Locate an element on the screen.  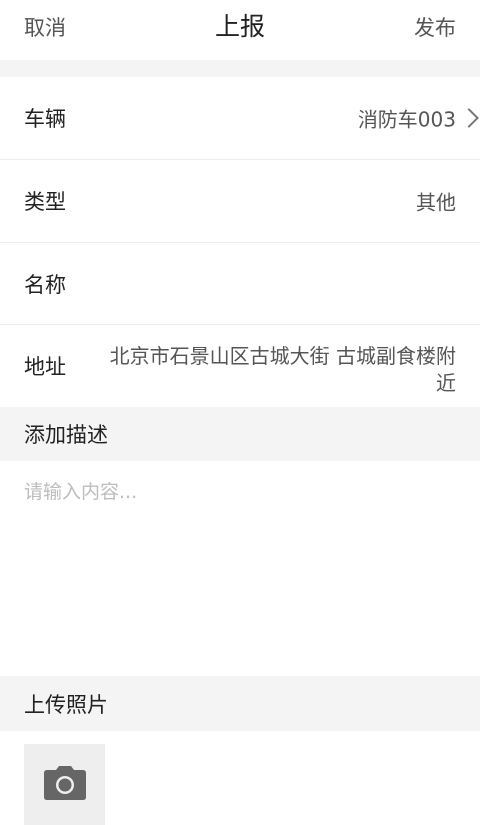
description-section-title: 添加描述 is located at coordinates (66, 435).